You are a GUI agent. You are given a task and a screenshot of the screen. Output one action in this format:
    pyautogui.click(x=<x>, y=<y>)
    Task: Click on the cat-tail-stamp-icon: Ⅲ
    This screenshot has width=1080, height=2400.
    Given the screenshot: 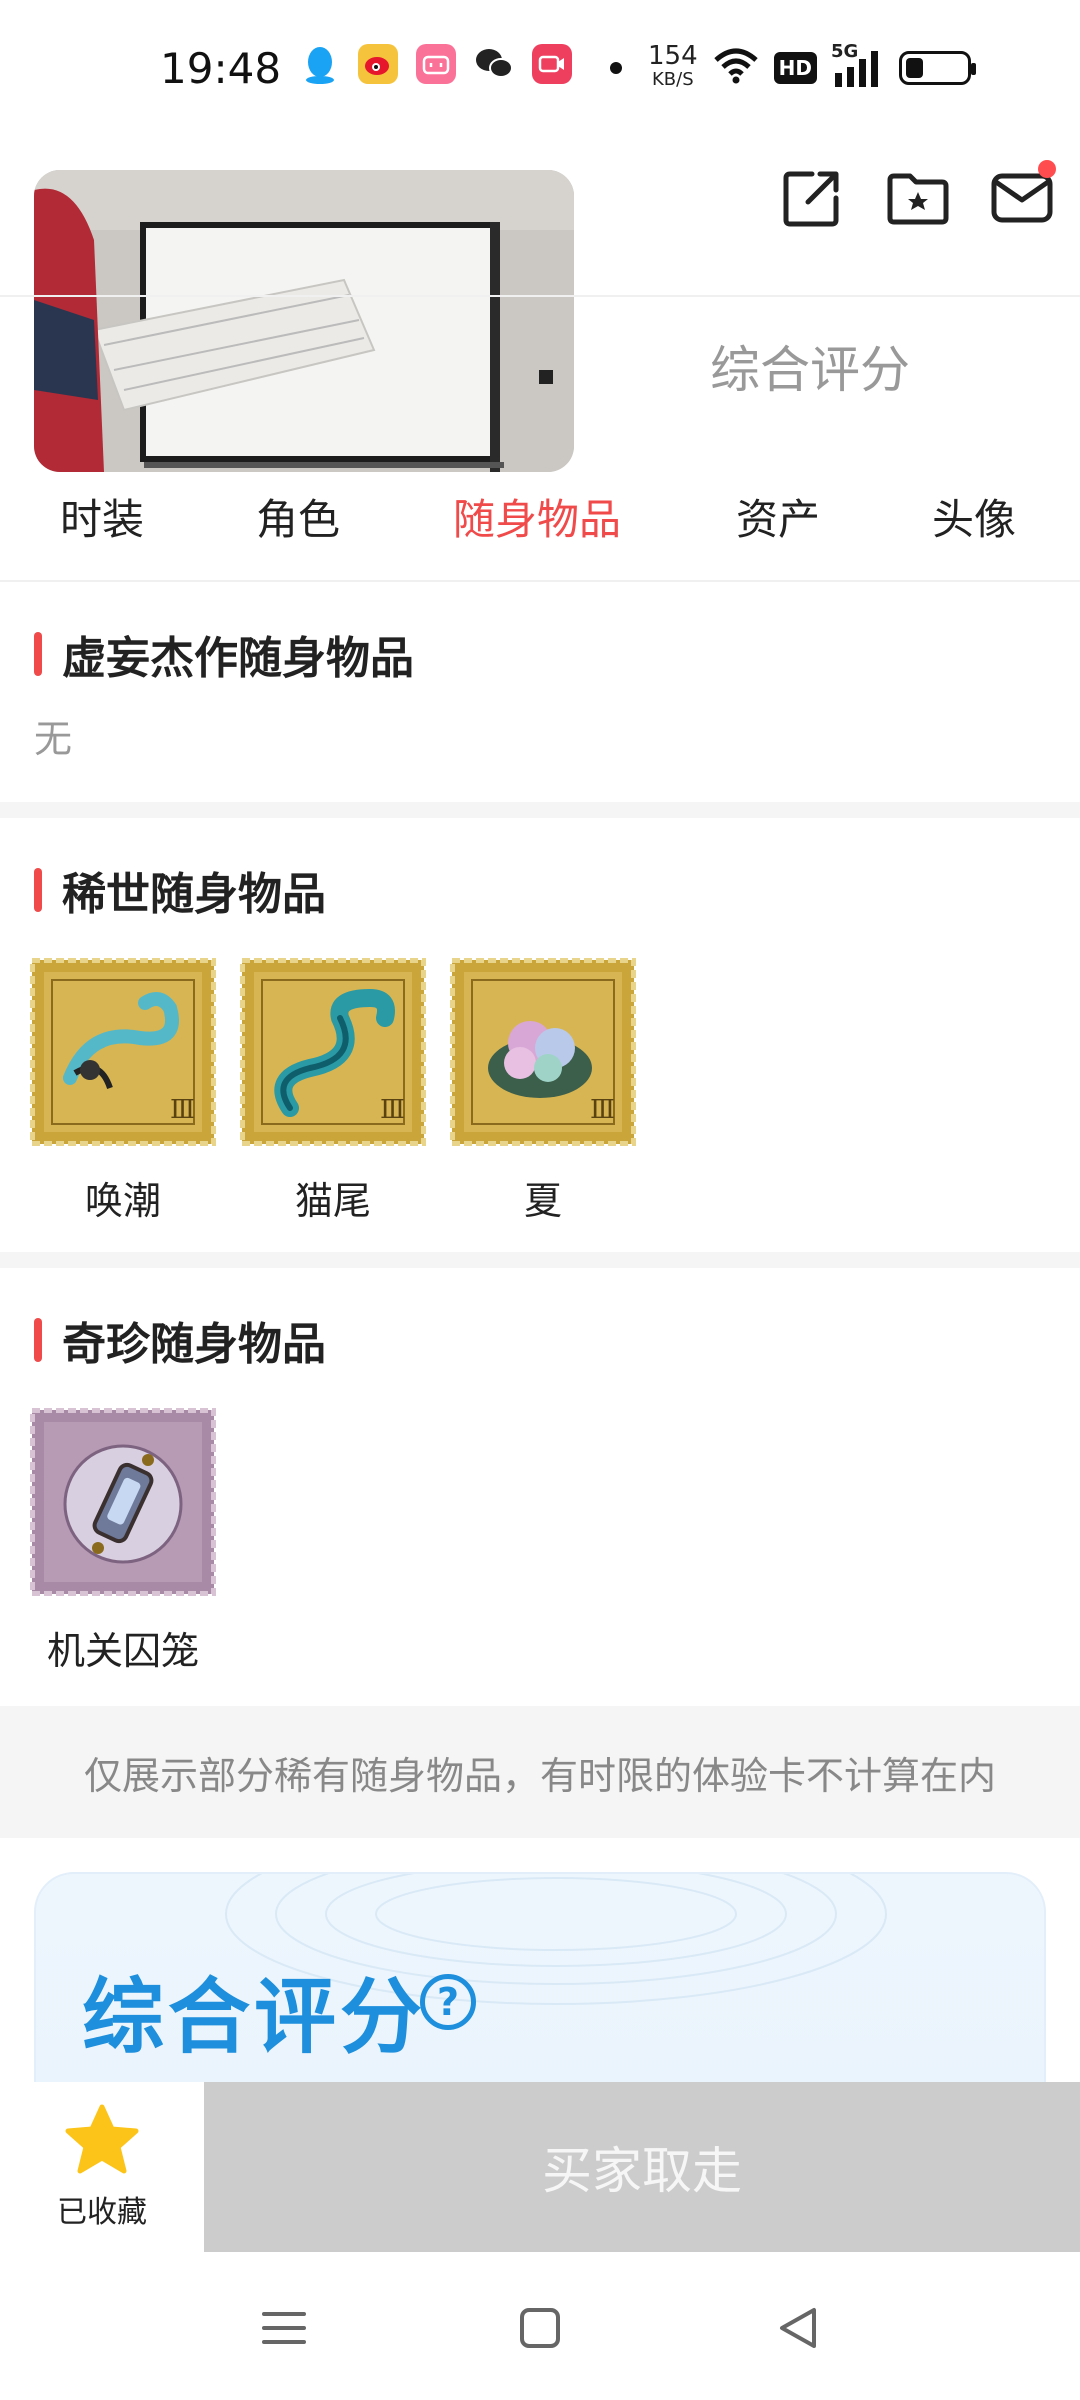 What is the action you would take?
    pyautogui.click(x=333, y=1052)
    